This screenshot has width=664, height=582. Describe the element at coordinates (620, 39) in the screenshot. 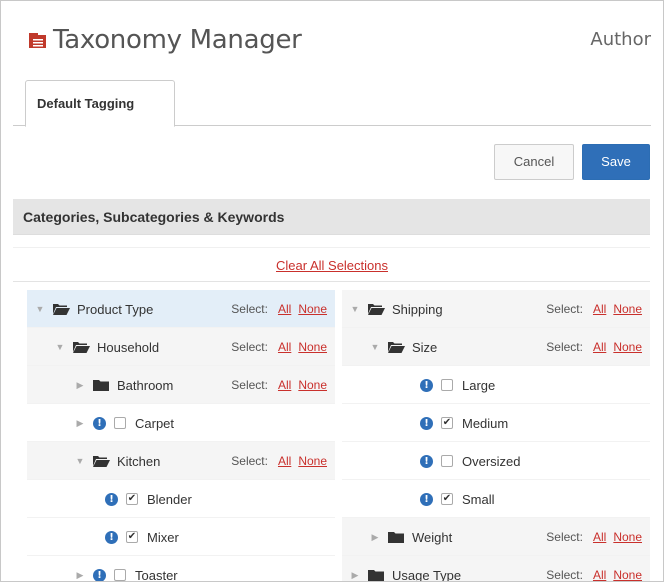

I see `user-role-label: Author` at that location.